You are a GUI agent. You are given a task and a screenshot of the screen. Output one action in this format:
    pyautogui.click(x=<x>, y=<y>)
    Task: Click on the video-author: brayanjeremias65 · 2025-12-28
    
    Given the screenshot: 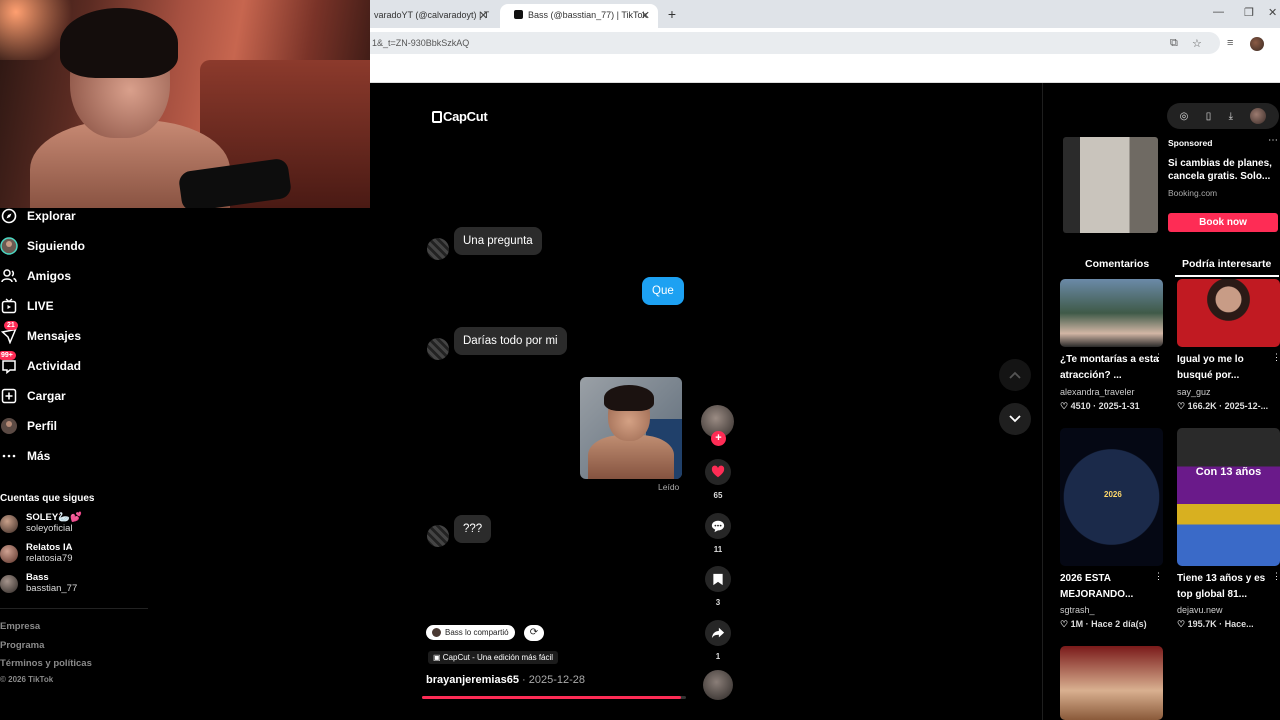 What is the action you would take?
    pyautogui.click(x=505, y=680)
    